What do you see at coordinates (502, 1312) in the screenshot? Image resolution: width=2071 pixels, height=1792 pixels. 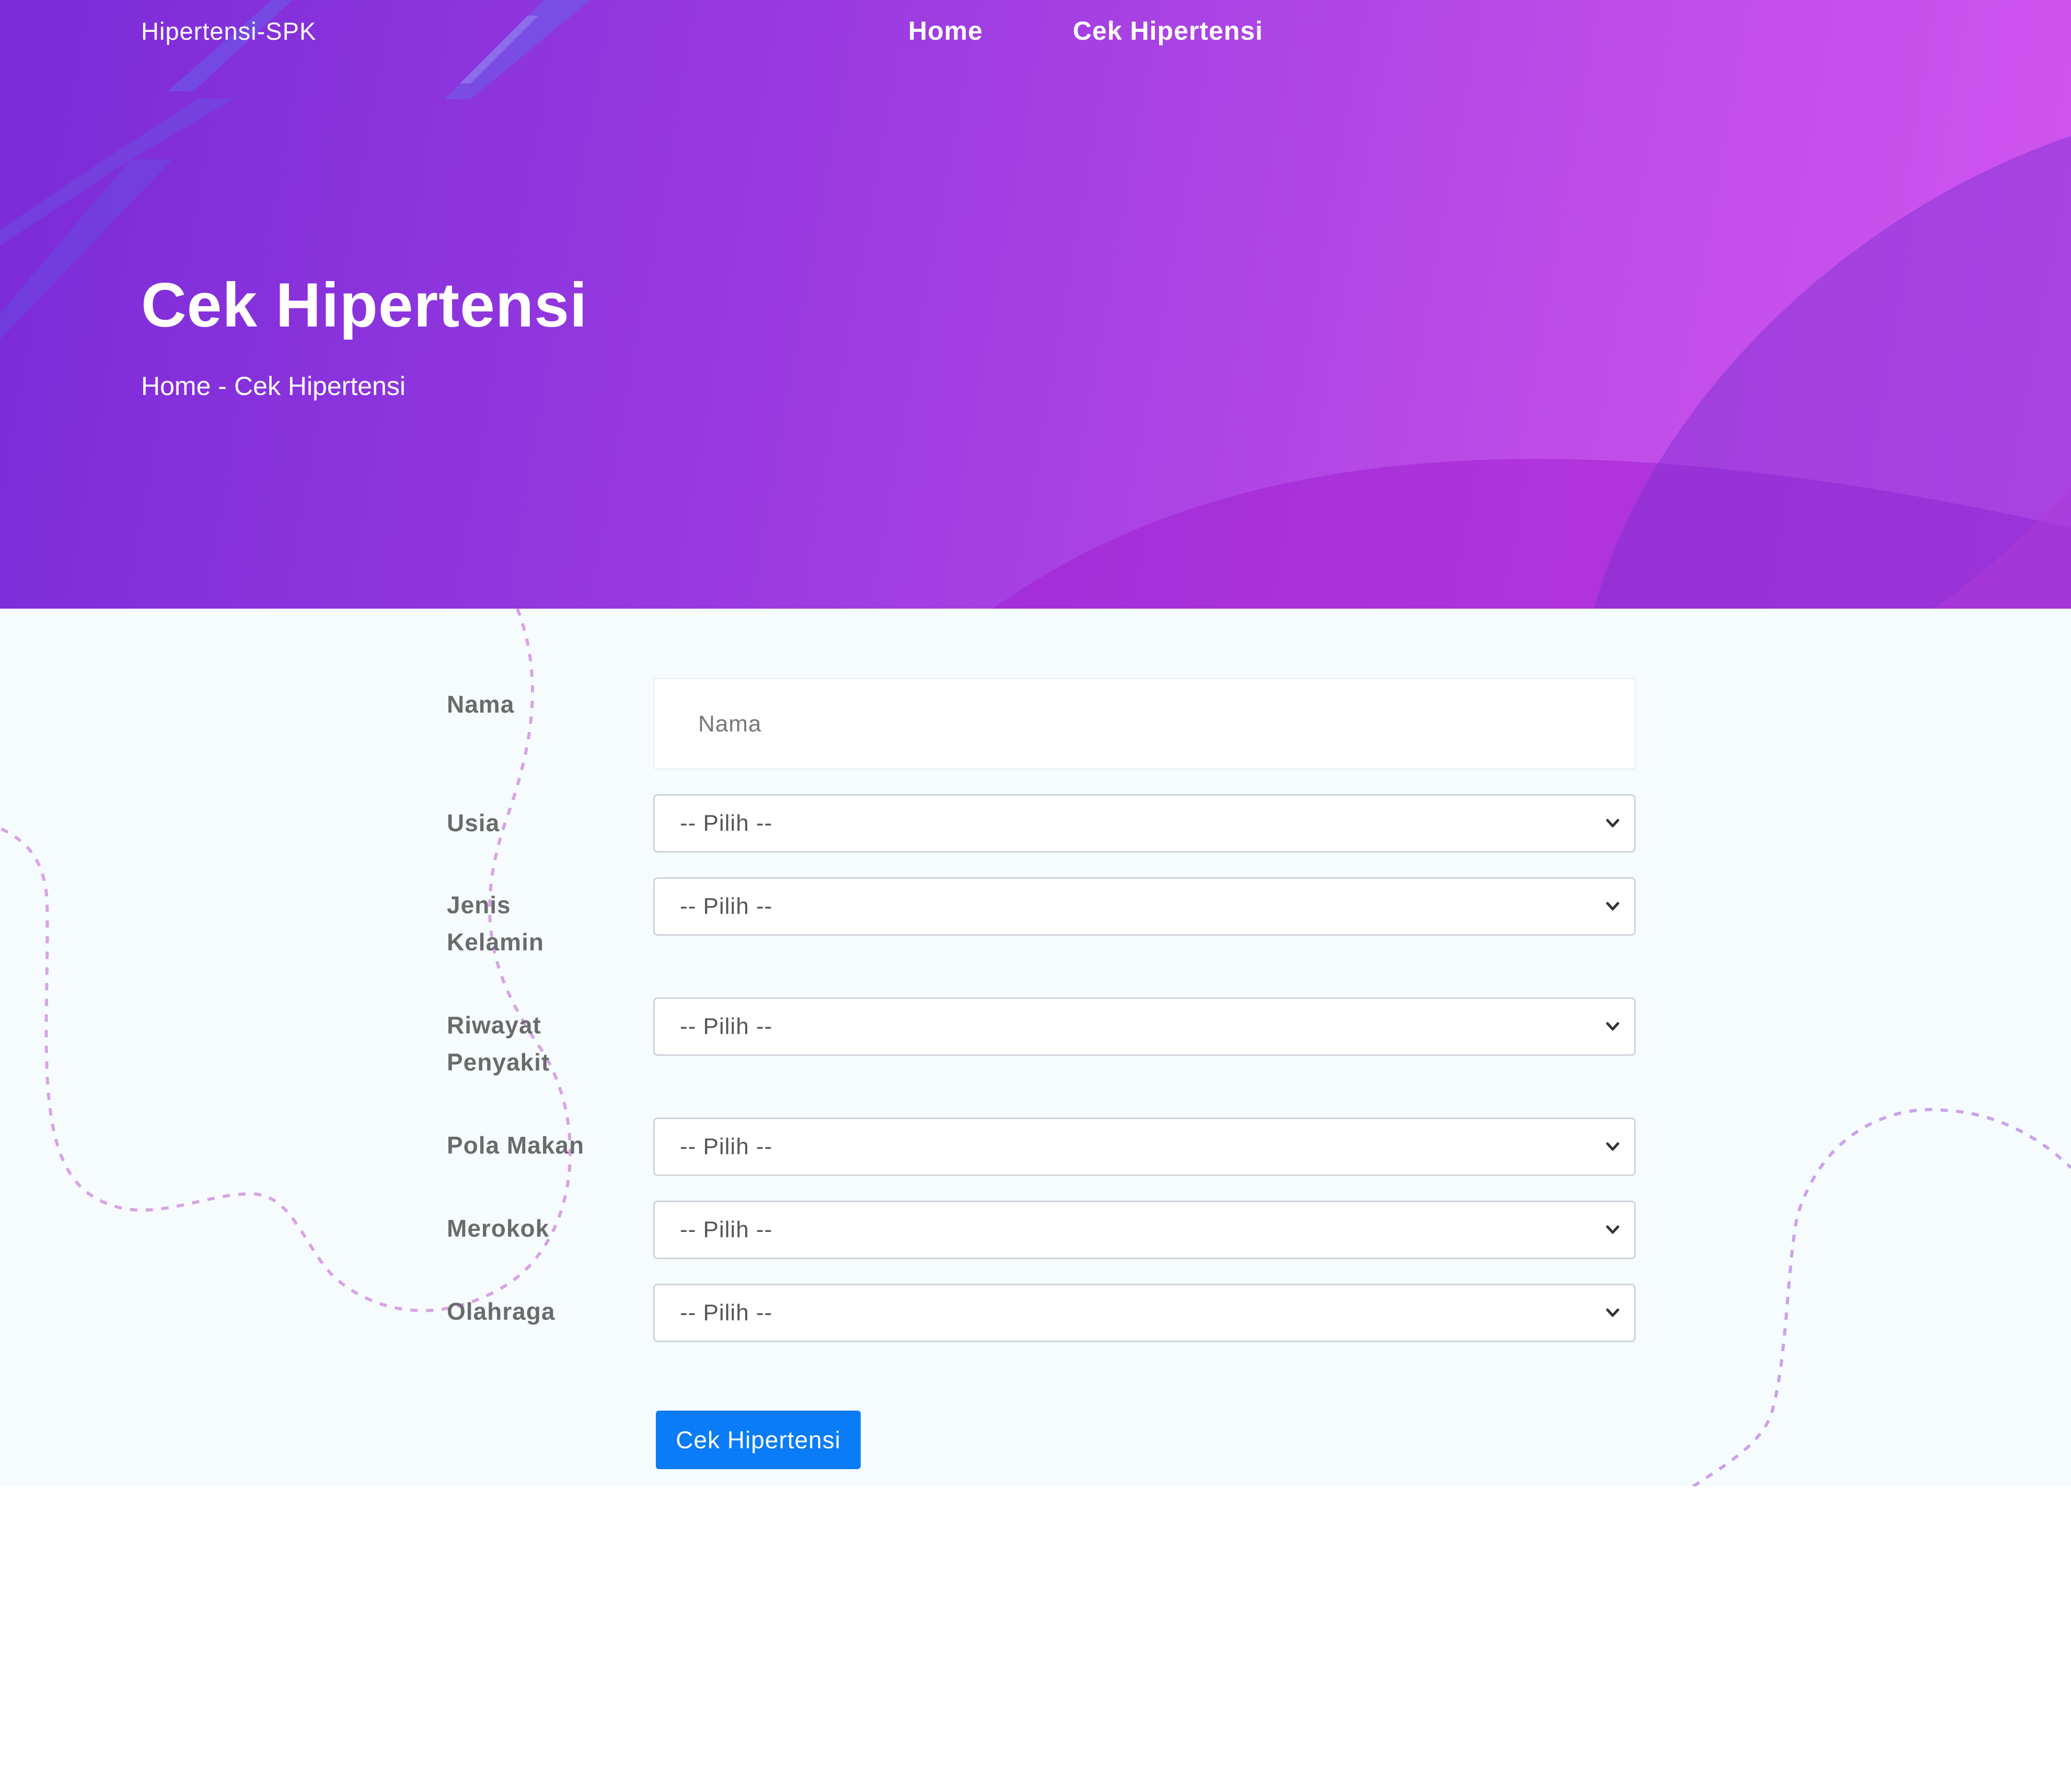 I see `label-olahraga: Olahraga` at bounding box center [502, 1312].